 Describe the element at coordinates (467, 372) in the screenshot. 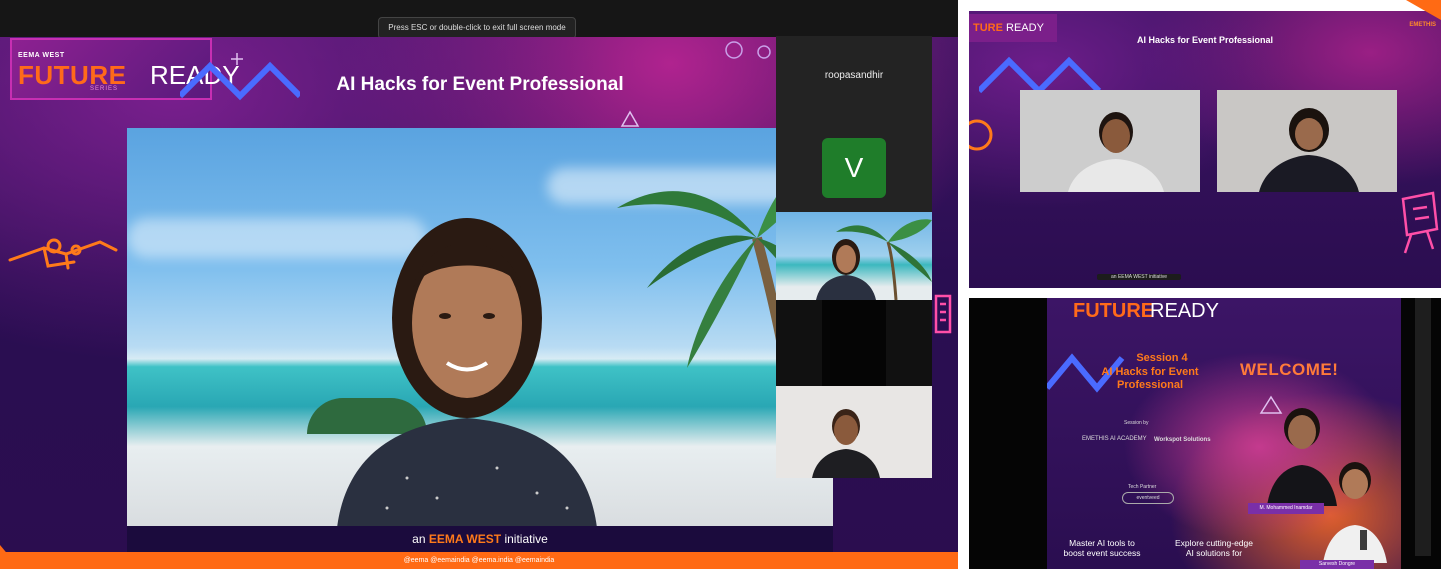

I see `speaker-person` at that location.